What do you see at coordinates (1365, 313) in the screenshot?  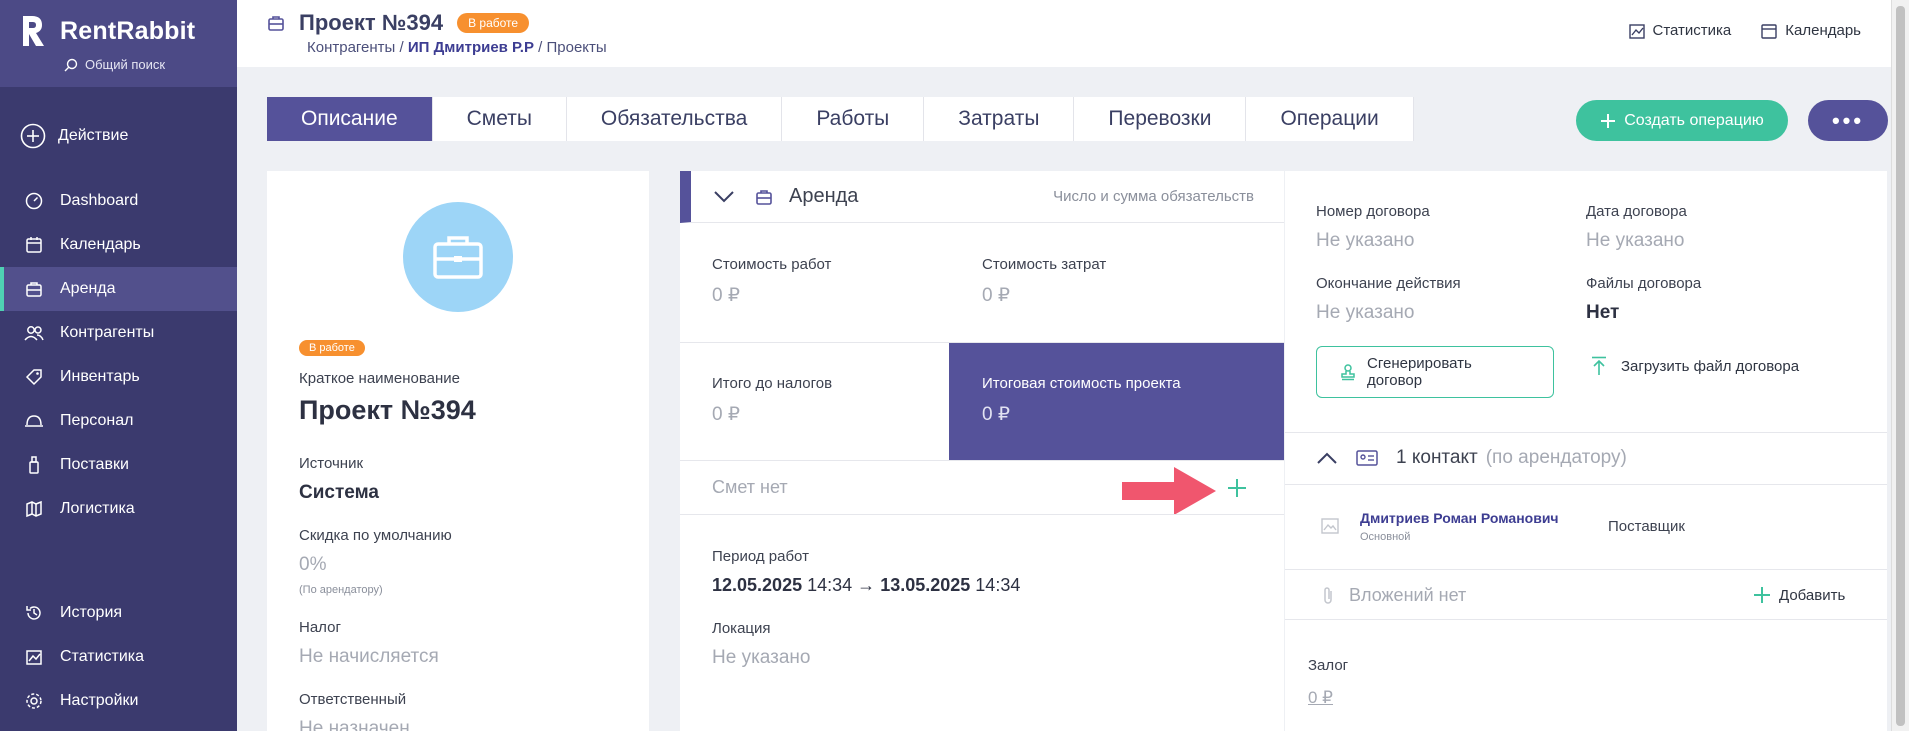 I see `contract-end-value: Не указано` at bounding box center [1365, 313].